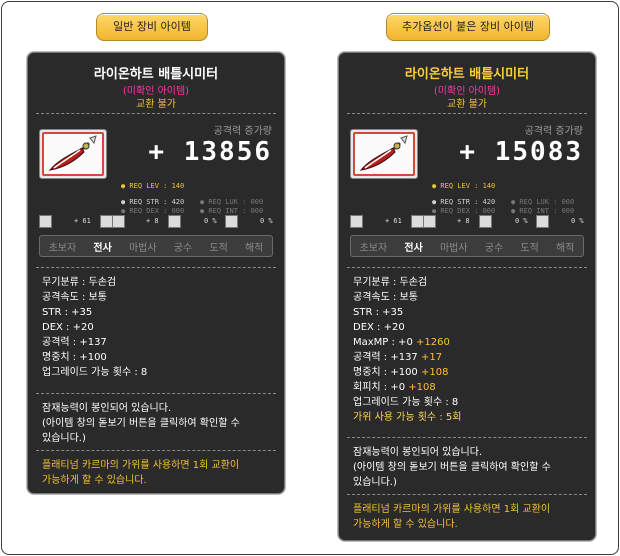  What do you see at coordinates (432, 342) in the screenshot?
I see `bonus-value: +1260` at bounding box center [432, 342].